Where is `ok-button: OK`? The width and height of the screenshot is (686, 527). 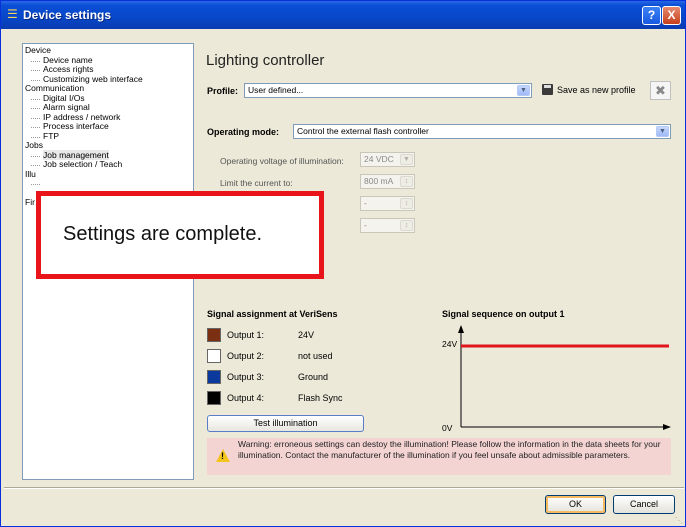 ok-button: OK is located at coordinates (575, 504).